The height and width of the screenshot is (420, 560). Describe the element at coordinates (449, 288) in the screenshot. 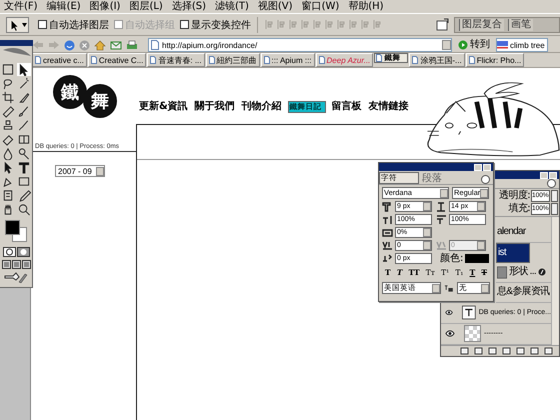

I see `anti-alias-icon` at that location.